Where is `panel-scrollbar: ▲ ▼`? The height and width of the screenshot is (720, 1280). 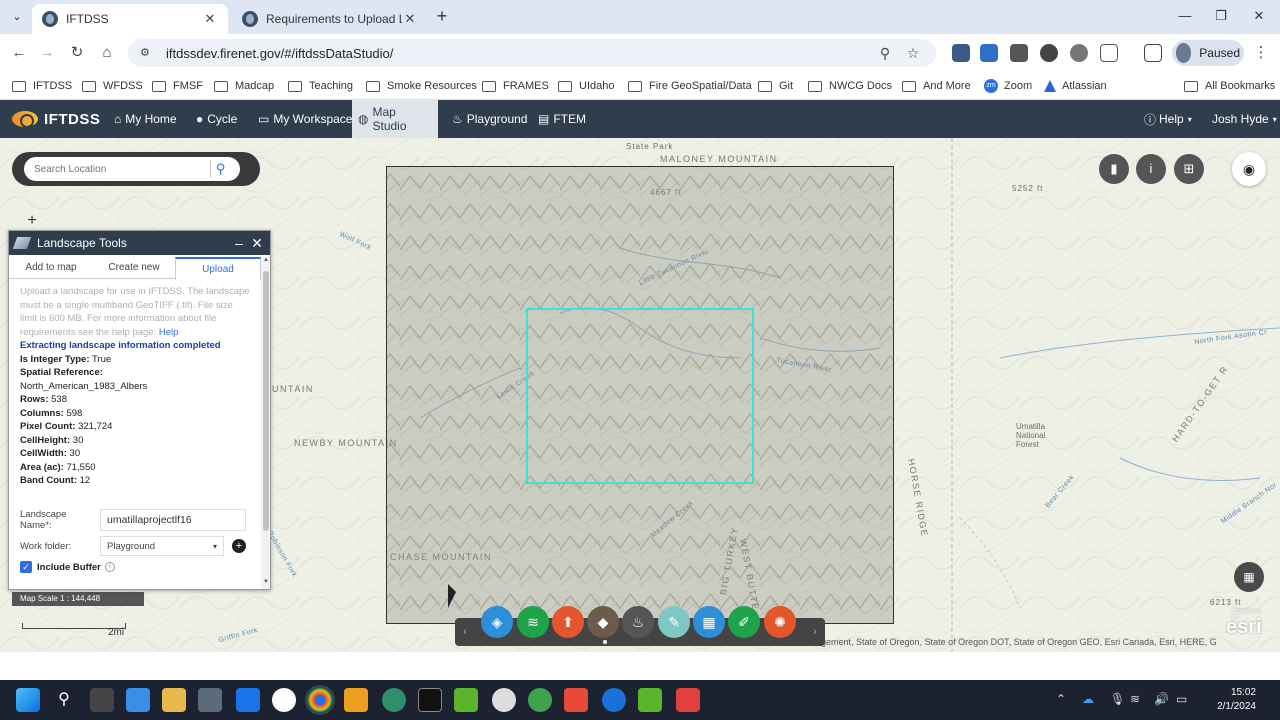
panel-scrollbar: ▲ ▼ is located at coordinates (265, 423).